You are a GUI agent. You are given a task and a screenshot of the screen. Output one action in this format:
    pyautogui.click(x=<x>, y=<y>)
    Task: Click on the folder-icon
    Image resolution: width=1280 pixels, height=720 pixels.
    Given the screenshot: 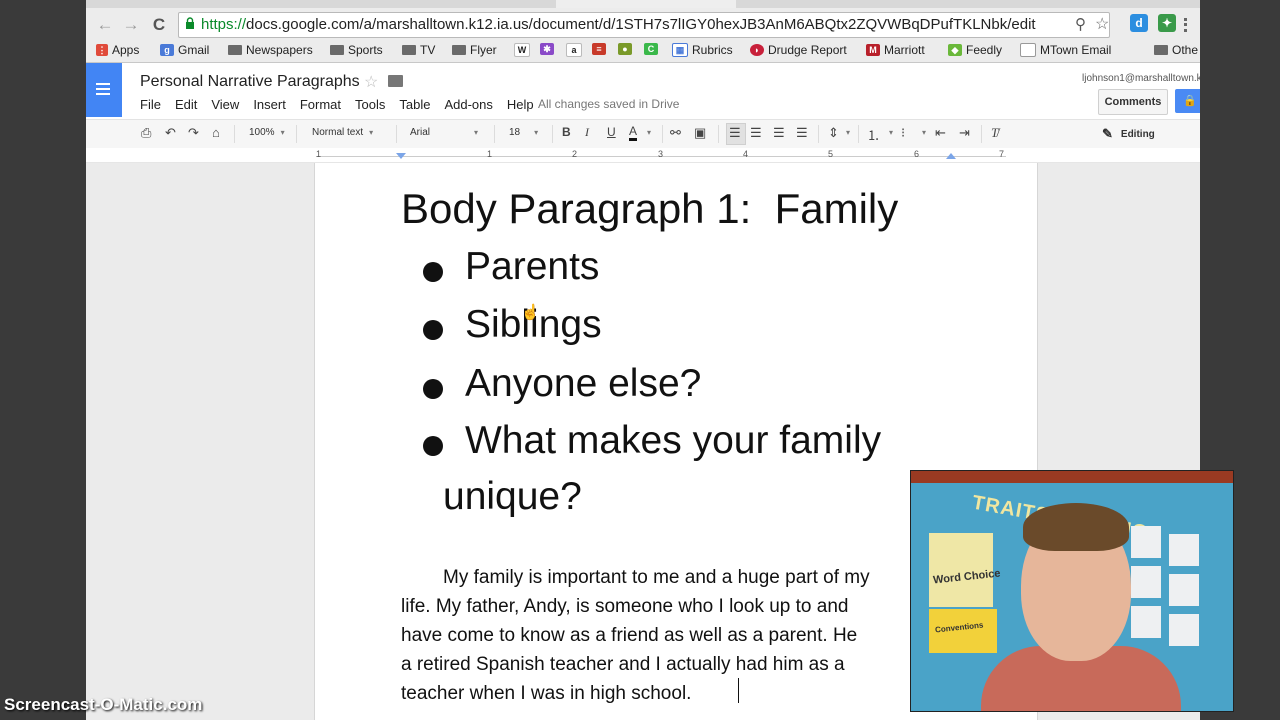 What is the action you would take?
    pyautogui.click(x=409, y=50)
    